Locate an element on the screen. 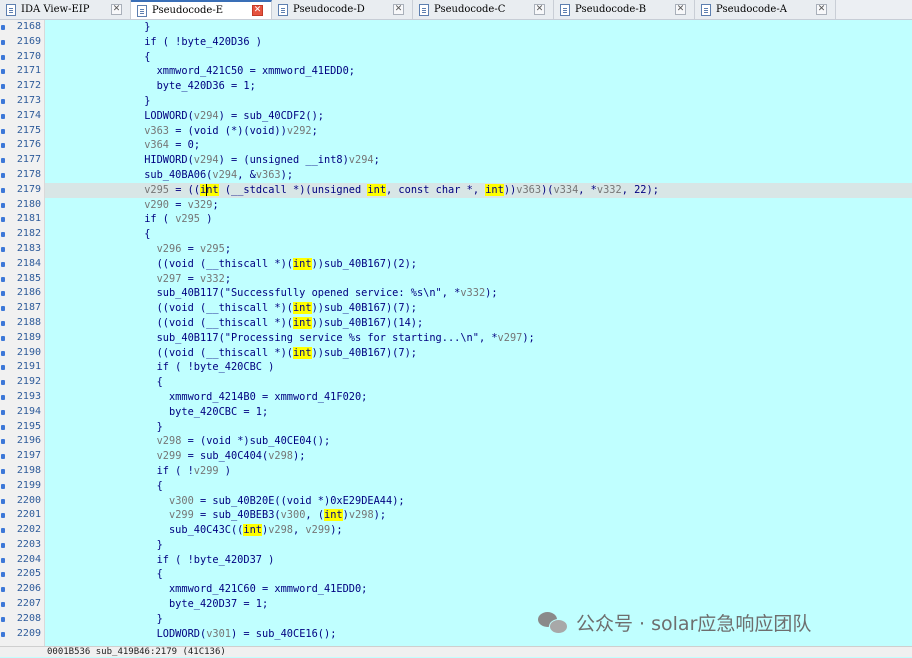 This screenshot has width=912, height=658. code-line: sub_40BA06(v294, &v363); is located at coordinates (478, 175).